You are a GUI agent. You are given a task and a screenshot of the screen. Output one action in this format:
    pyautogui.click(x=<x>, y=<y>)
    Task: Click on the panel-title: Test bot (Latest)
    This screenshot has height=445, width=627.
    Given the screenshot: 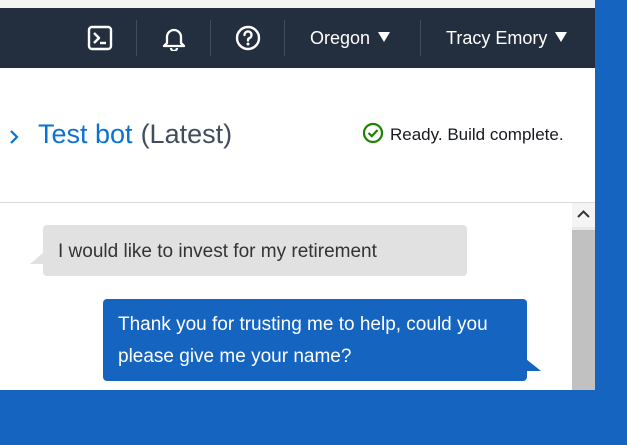 What is the action you would take?
    pyautogui.click(x=135, y=134)
    